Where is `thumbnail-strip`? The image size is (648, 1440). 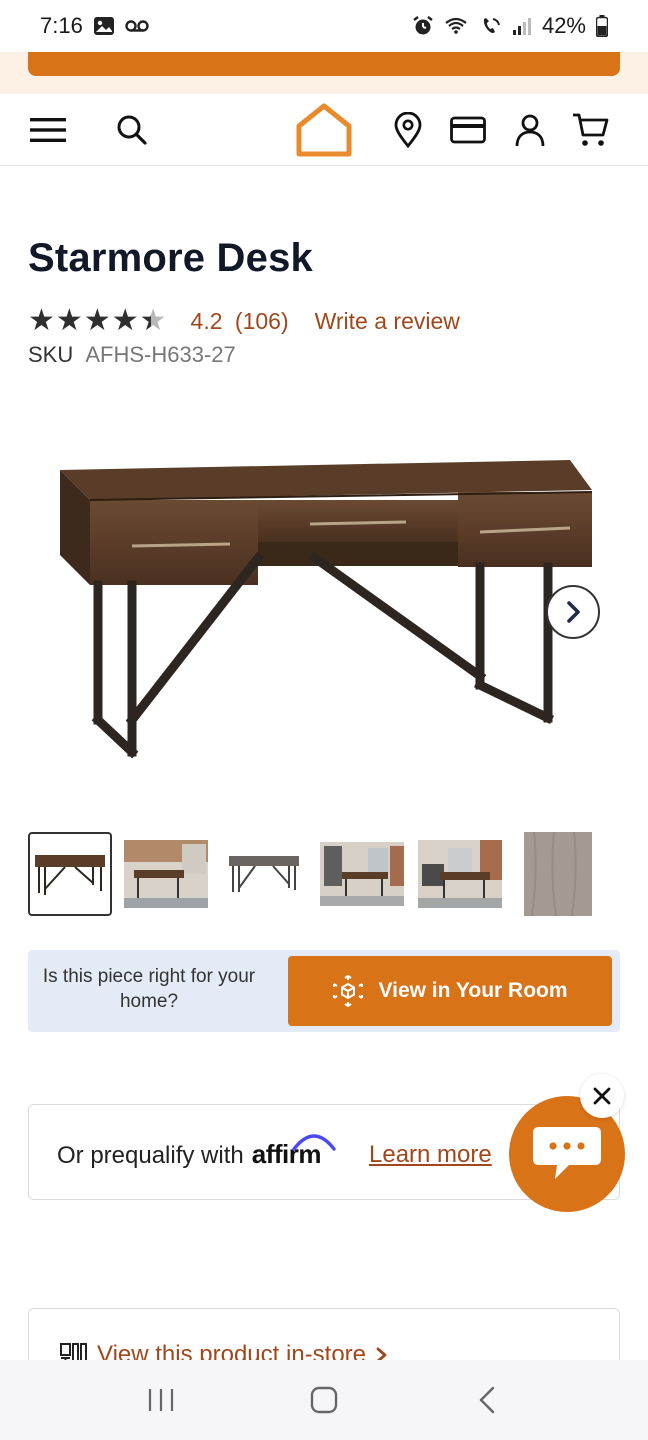 thumbnail-strip is located at coordinates (324, 874).